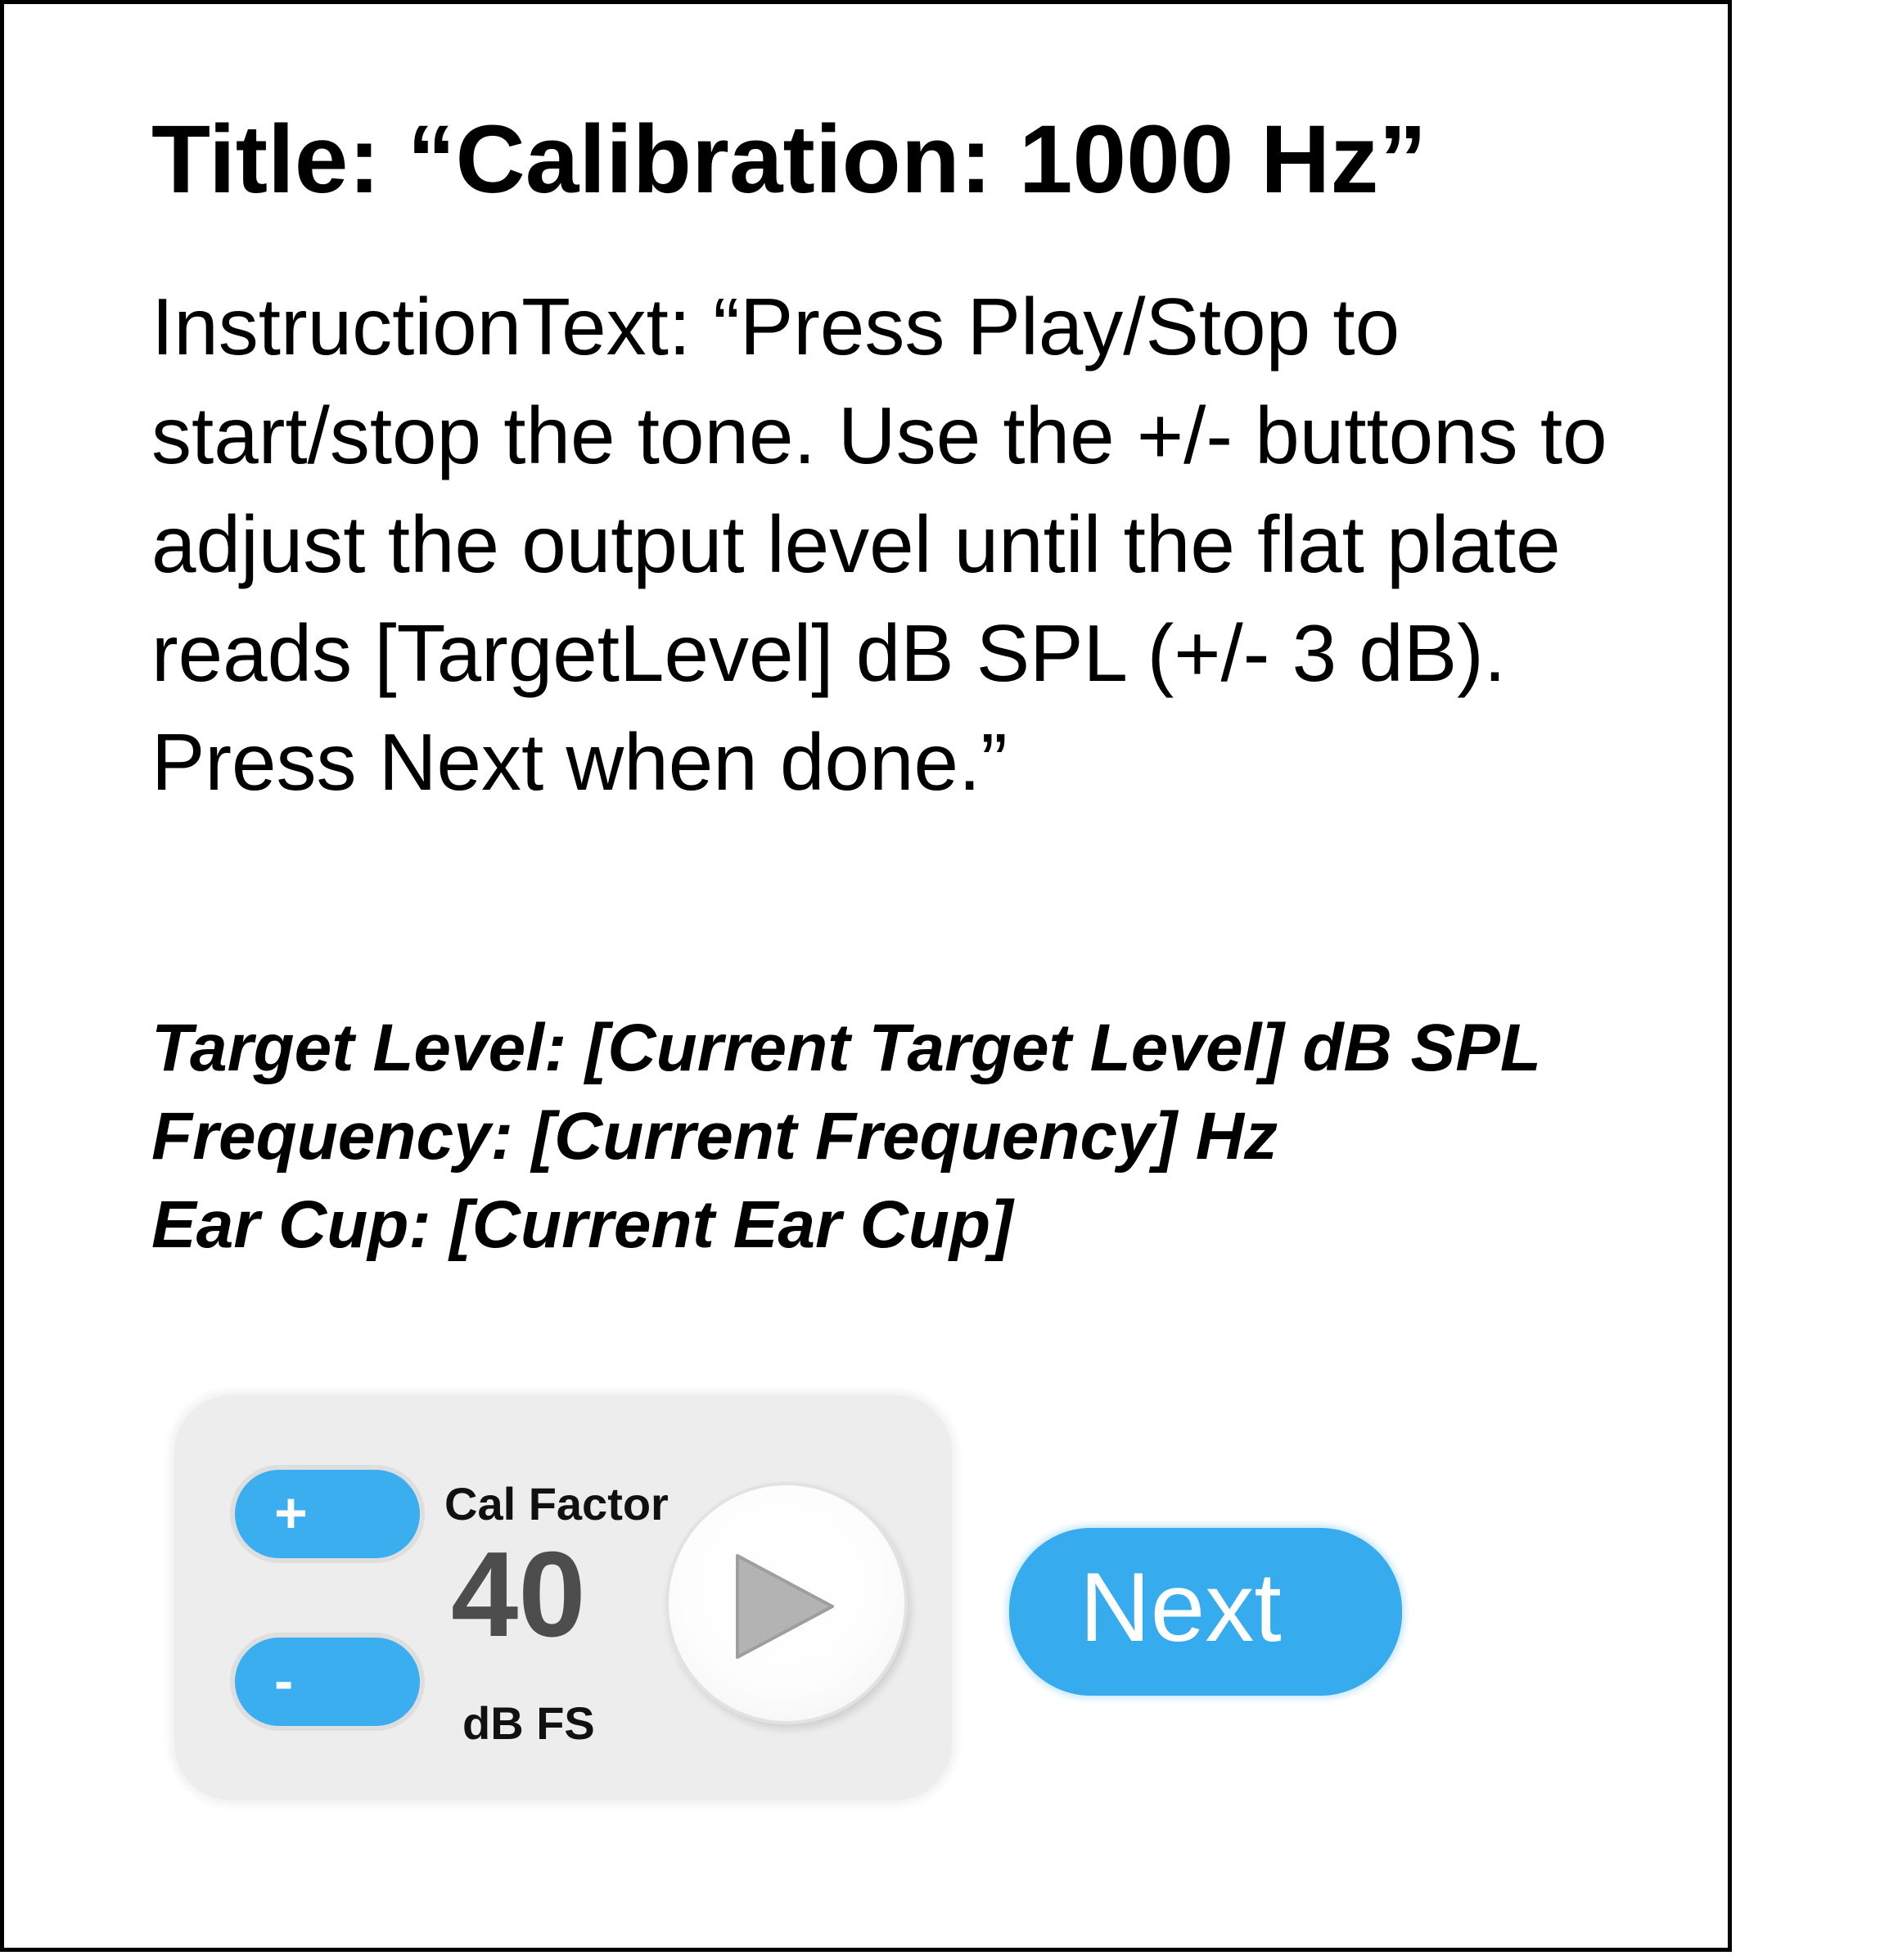  Describe the element at coordinates (528, 1723) in the screenshot. I see `cal-factor-unit: dB FS` at that location.